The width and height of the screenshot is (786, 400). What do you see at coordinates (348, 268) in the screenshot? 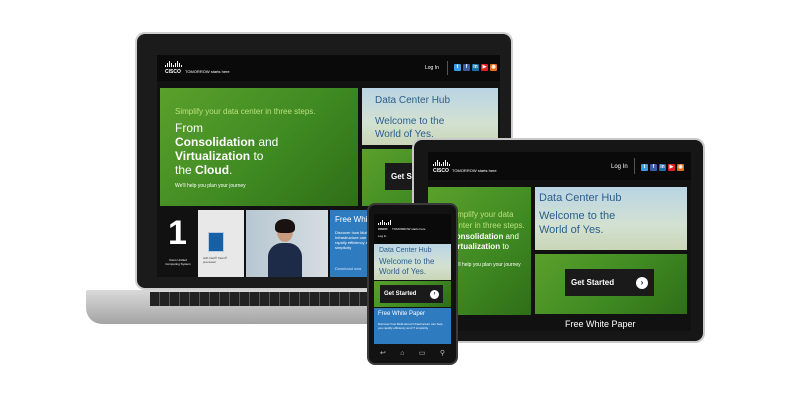
I see `download-link: Download now` at bounding box center [348, 268].